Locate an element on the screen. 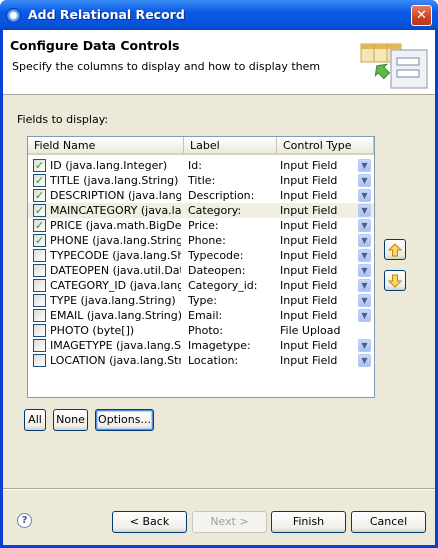 The height and width of the screenshot is (548, 438). field-name-cell: PRICE (java.math.BigDeci is located at coordinates (115, 225).